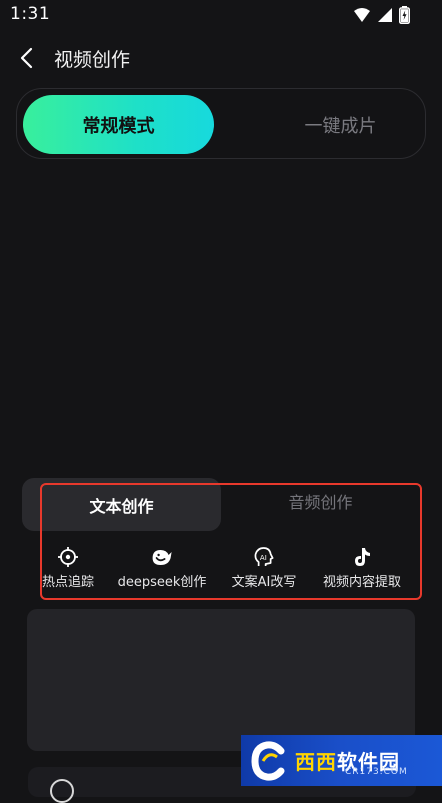 The image size is (442, 803). I want to click on watermark-brand-a: 西西, so click(316, 762).